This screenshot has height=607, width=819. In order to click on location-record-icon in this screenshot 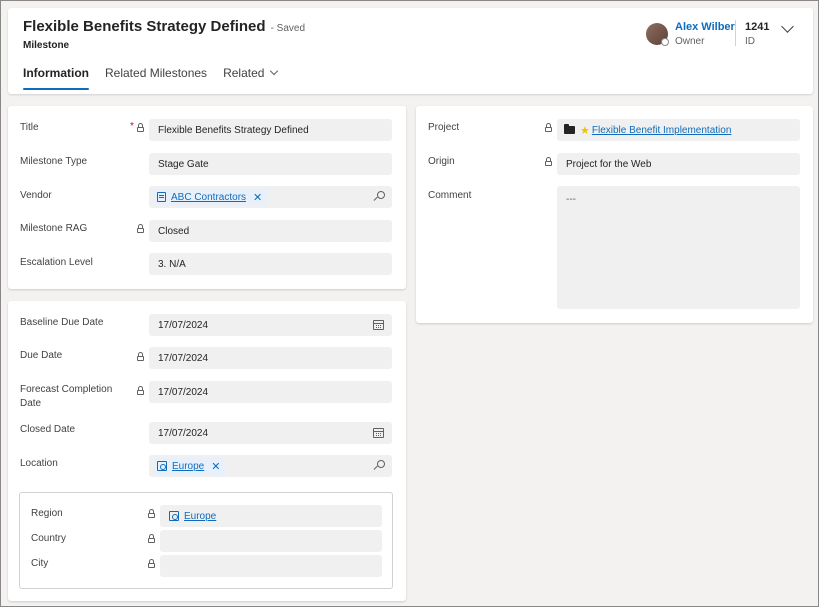, I will do `click(162, 466)`.